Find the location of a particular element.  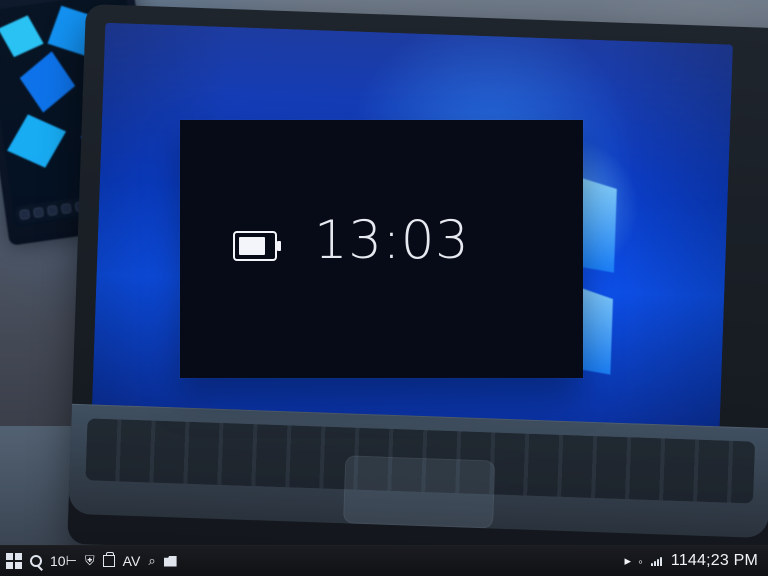

signal-button is located at coordinates (657, 561).